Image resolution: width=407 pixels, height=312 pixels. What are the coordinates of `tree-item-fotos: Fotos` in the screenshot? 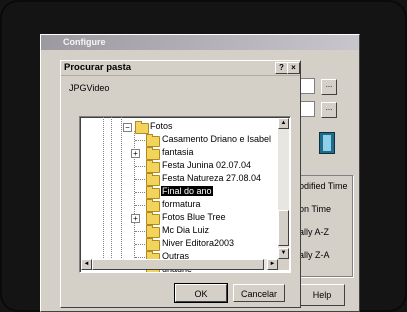 It's located at (161, 126).